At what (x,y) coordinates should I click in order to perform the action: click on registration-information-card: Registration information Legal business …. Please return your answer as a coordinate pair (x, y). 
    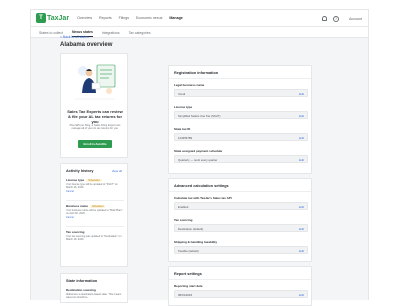
    Looking at the image, I should click on (240, 119).